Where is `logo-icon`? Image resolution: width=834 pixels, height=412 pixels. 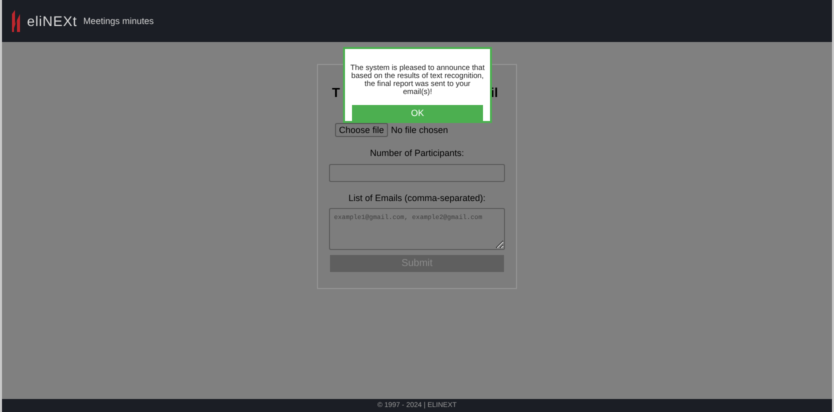 logo-icon is located at coordinates (17, 21).